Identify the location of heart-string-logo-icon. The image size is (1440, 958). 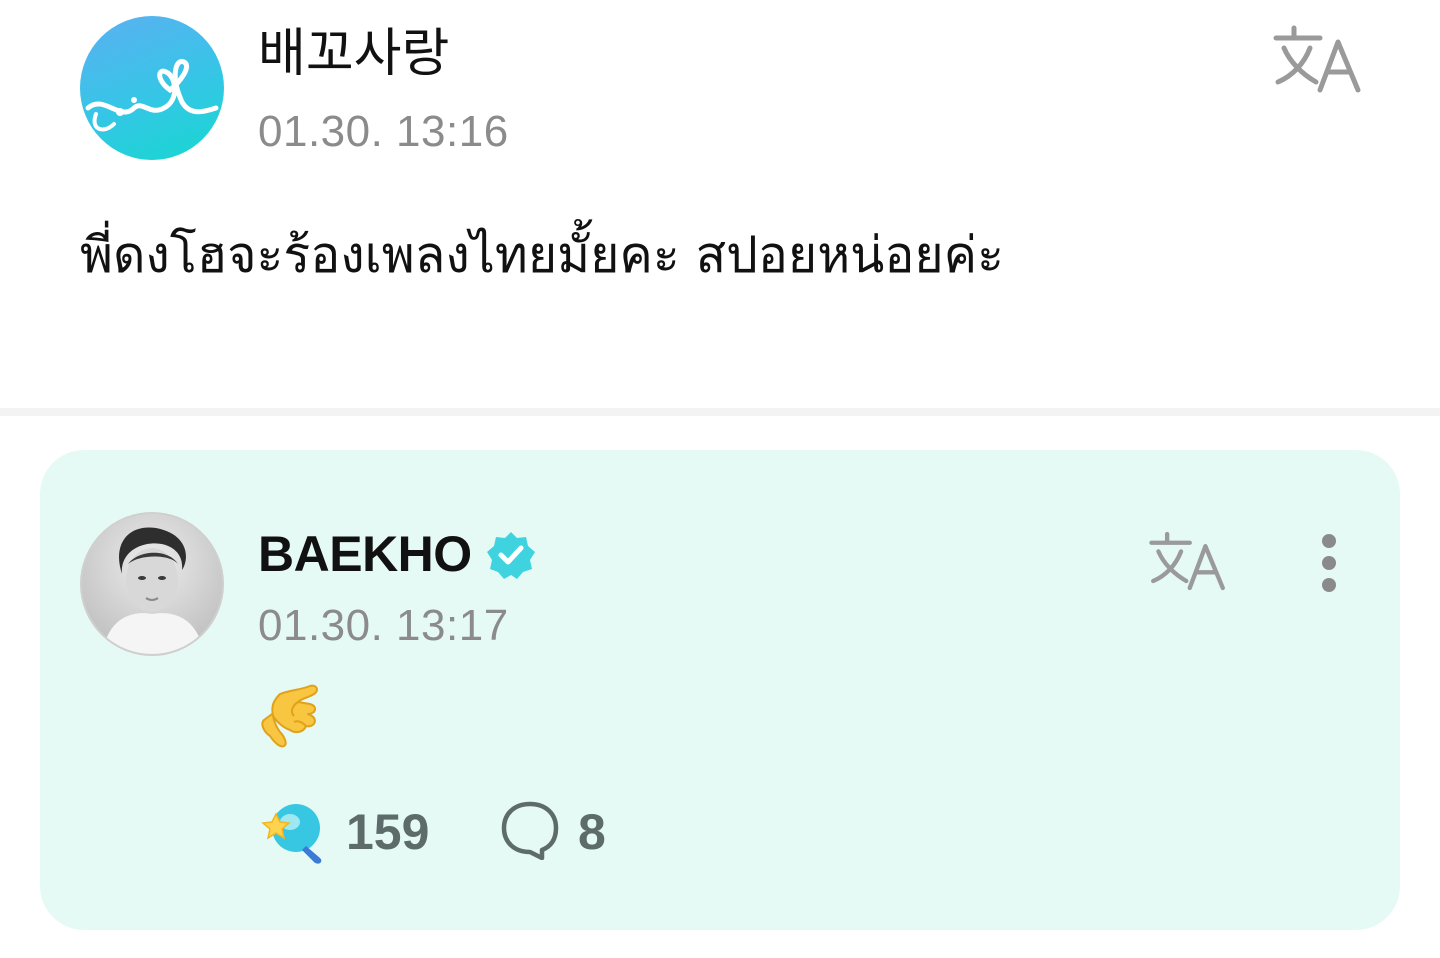
(152, 95).